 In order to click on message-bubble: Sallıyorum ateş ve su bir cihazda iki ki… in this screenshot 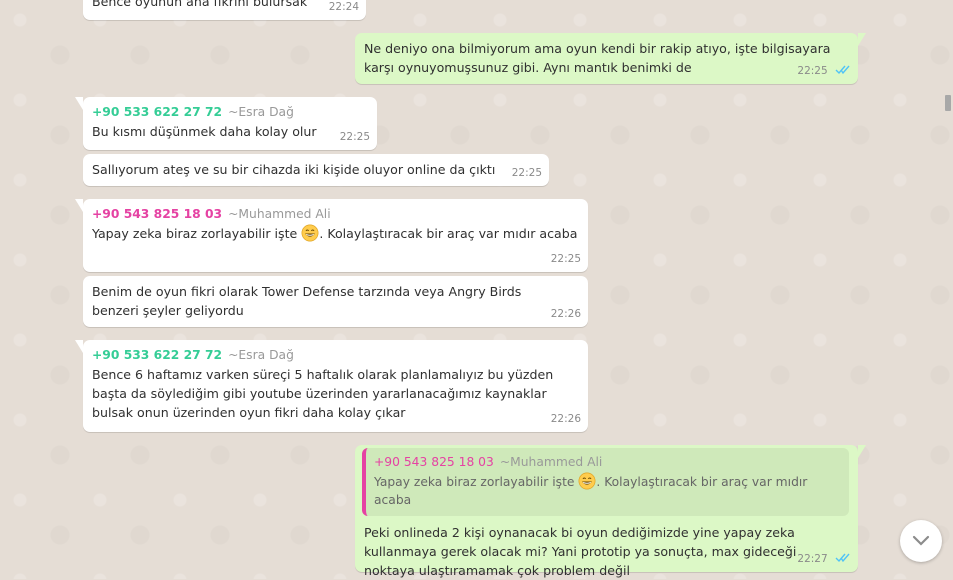, I will do `click(316, 170)`.